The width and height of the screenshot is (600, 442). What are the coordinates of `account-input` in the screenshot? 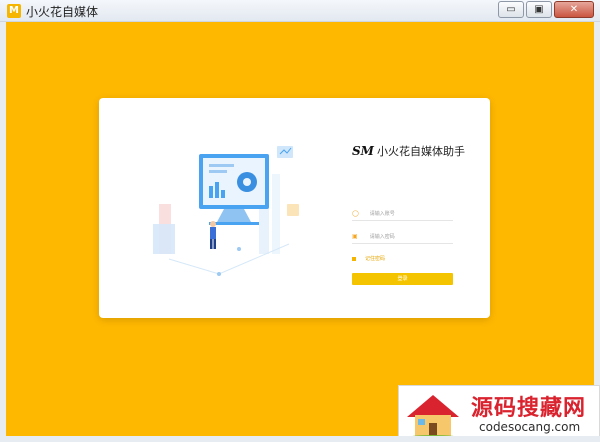 It's located at (411, 213).